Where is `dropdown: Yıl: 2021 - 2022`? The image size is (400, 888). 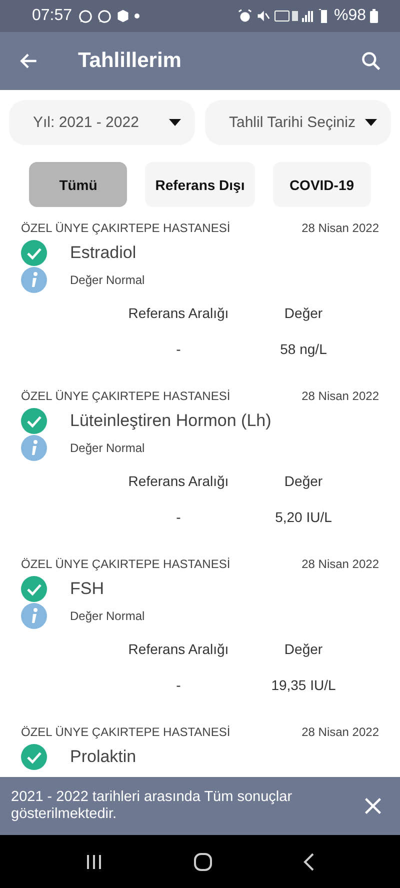
dropdown: Yıl: 2021 - 2022 is located at coordinates (102, 122).